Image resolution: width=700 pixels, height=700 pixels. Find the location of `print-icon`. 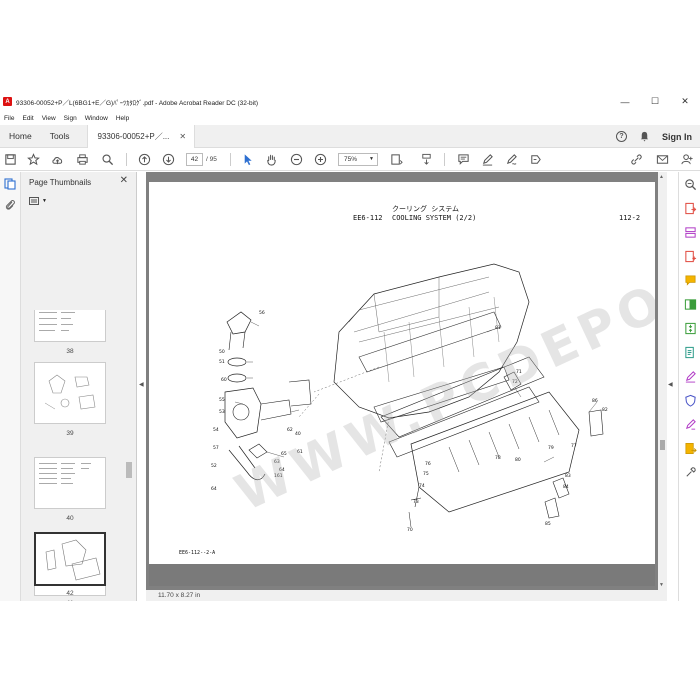

print-icon is located at coordinates (82, 159).